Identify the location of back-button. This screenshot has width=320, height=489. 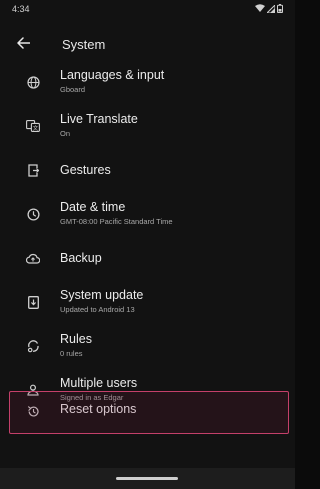
(23, 45).